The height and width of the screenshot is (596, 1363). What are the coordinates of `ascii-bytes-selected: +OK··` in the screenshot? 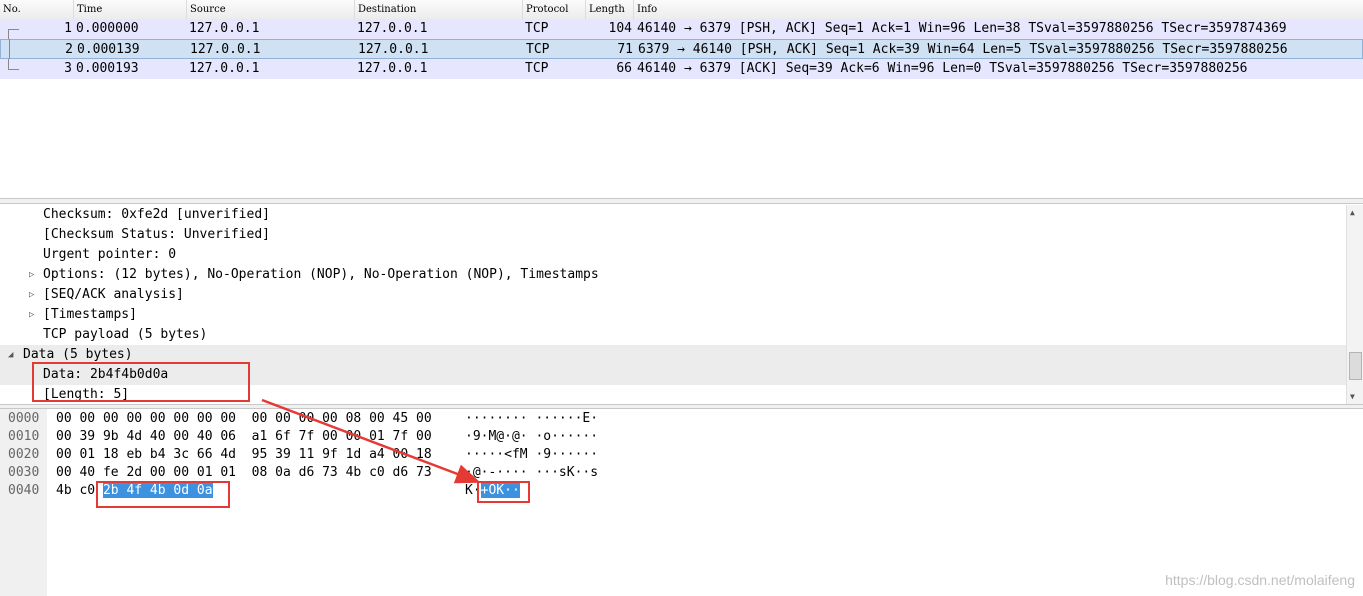 It's located at (500, 490).